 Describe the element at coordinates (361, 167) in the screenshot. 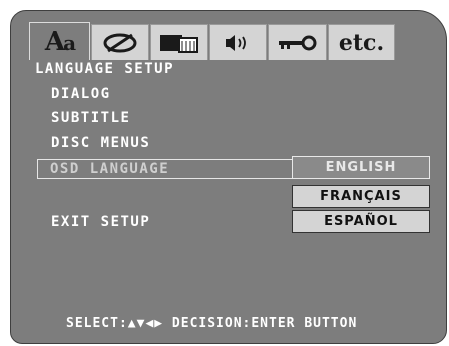

I see `option-english: ENGLISH` at that location.